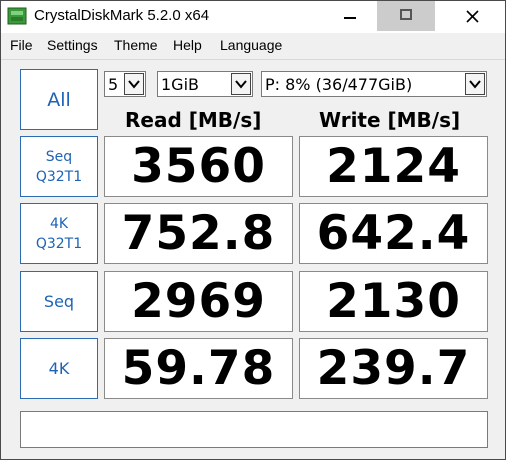  I want to click on window-title: CrystalDiskMark 5.2.0 x64, so click(122, 15).